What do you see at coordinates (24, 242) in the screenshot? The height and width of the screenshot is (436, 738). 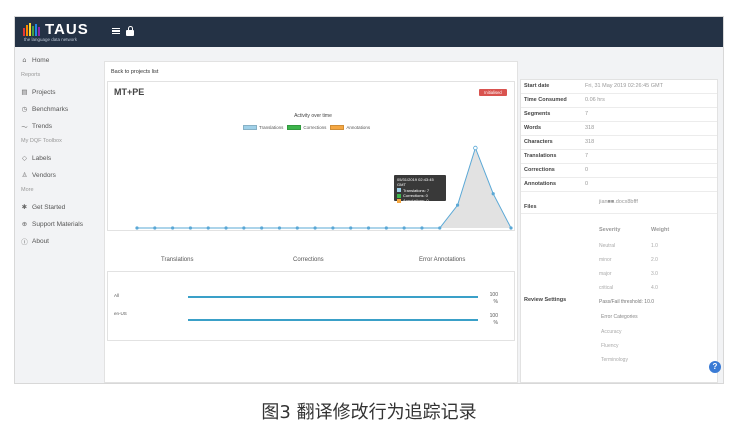 I see `info-icon: ⓘ` at bounding box center [24, 242].